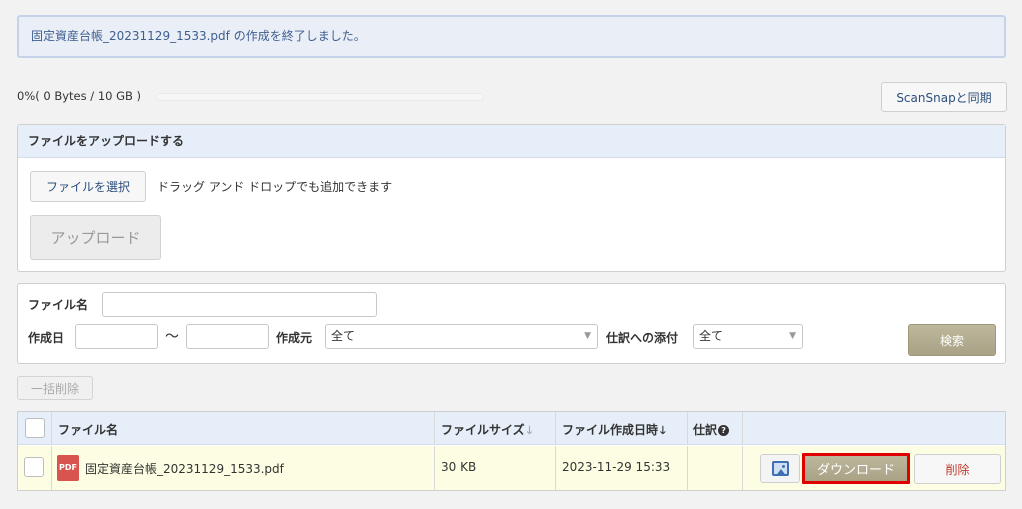  What do you see at coordinates (616, 467) in the screenshot?
I see `row-created: 2023-11-29 15:33` at bounding box center [616, 467].